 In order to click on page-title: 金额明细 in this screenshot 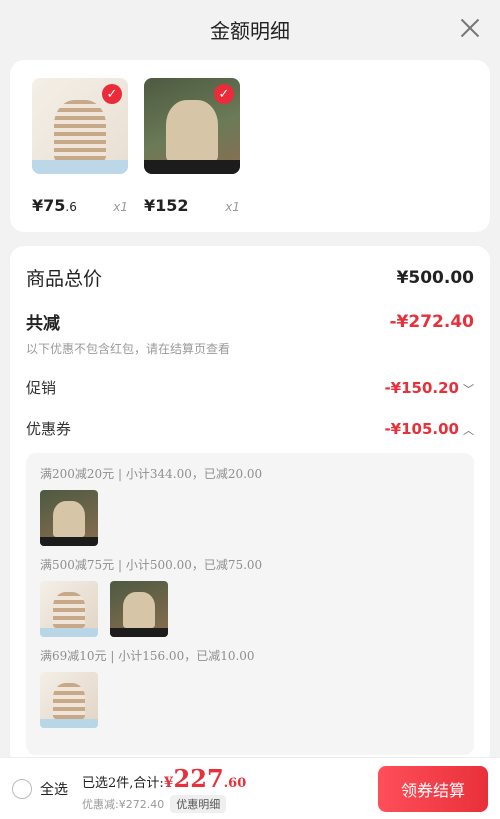, I will do `click(250, 30)`.